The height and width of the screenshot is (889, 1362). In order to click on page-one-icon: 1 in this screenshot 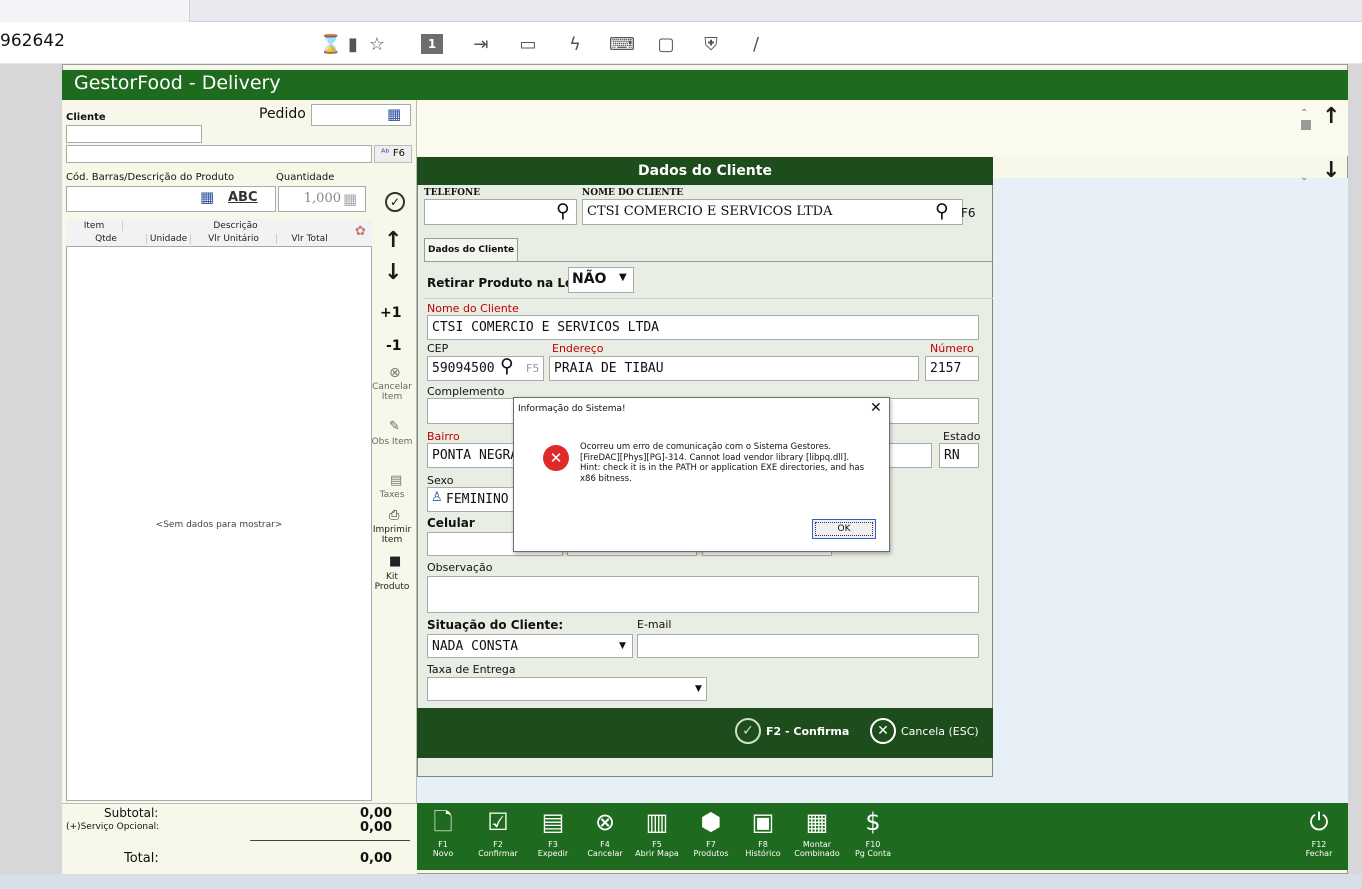, I will do `click(432, 44)`.